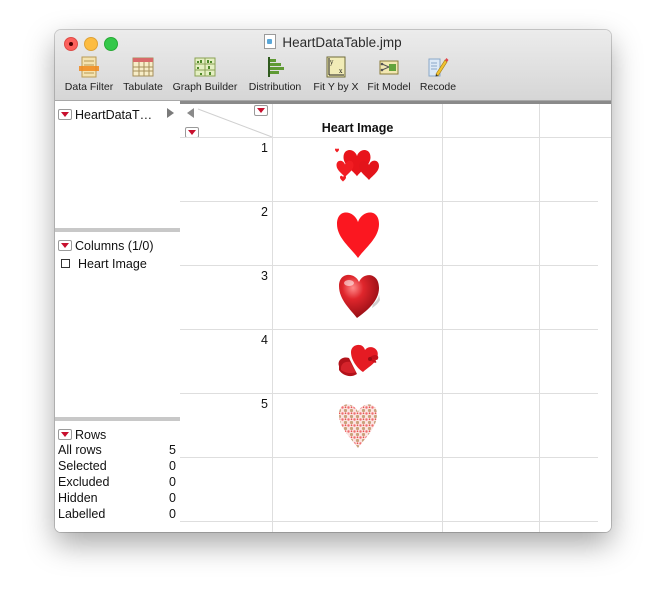 This screenshot has width=667, height=613. I want to click on jmp-document-icon, so click(270, 41).